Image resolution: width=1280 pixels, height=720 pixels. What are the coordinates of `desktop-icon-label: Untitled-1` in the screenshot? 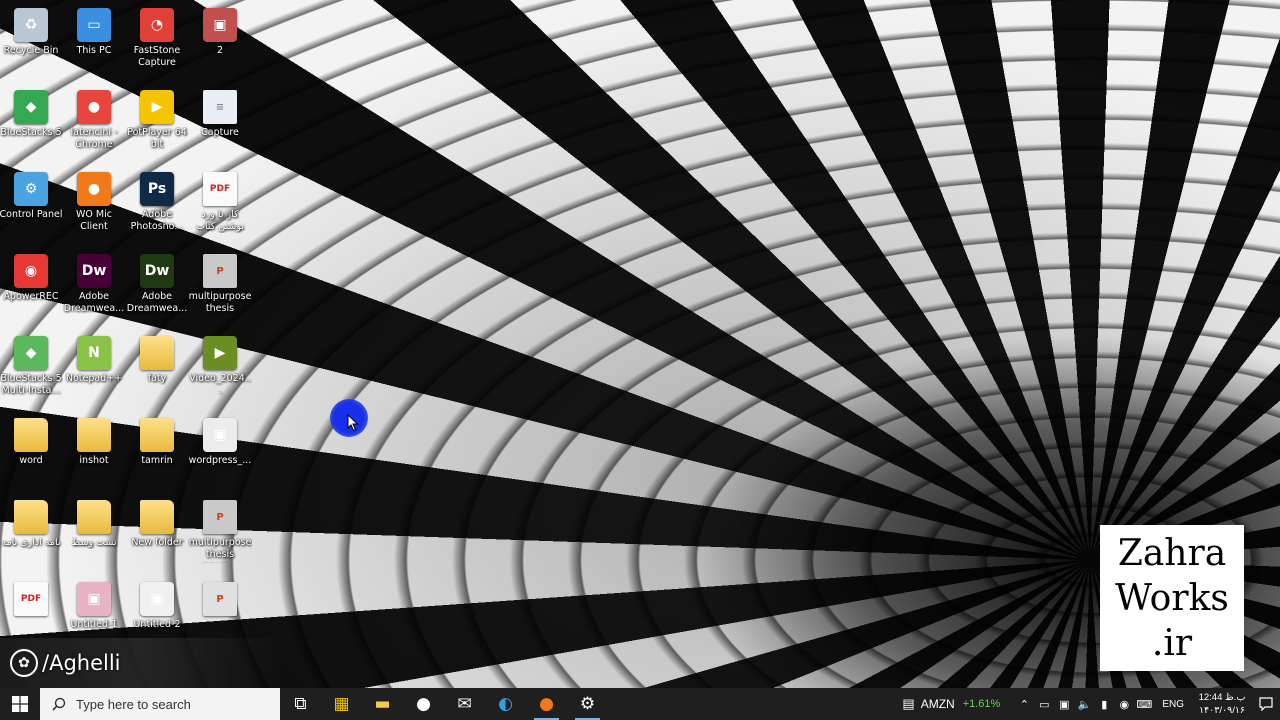 It's located at (94, 624).